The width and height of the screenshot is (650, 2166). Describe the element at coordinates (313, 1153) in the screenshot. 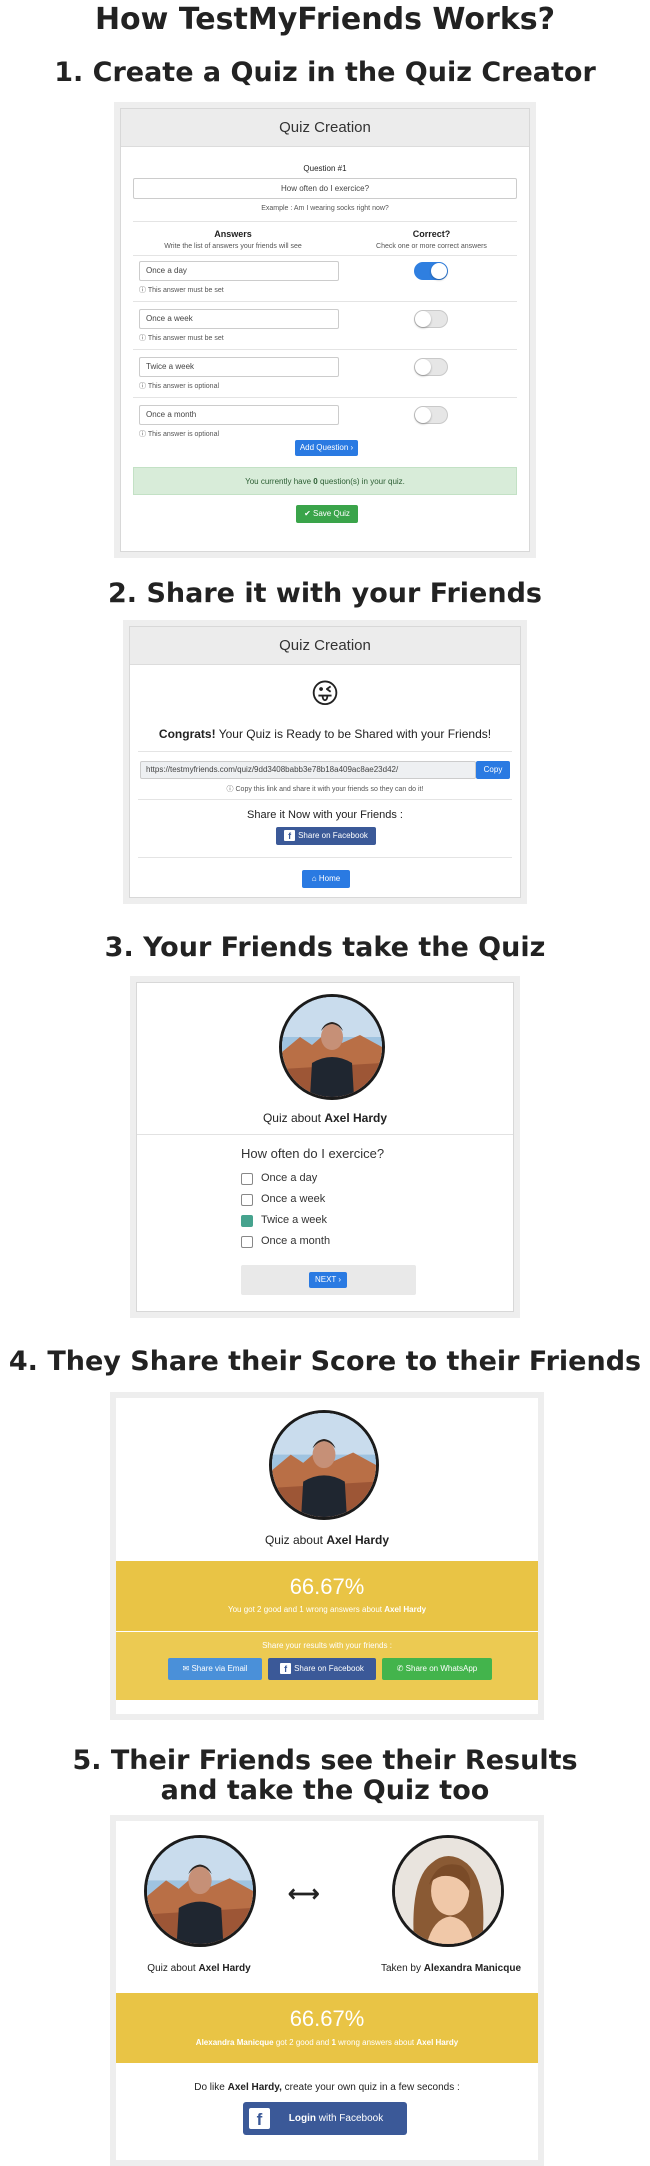

I see `quiz-question: How often do I exercice?` at that location.